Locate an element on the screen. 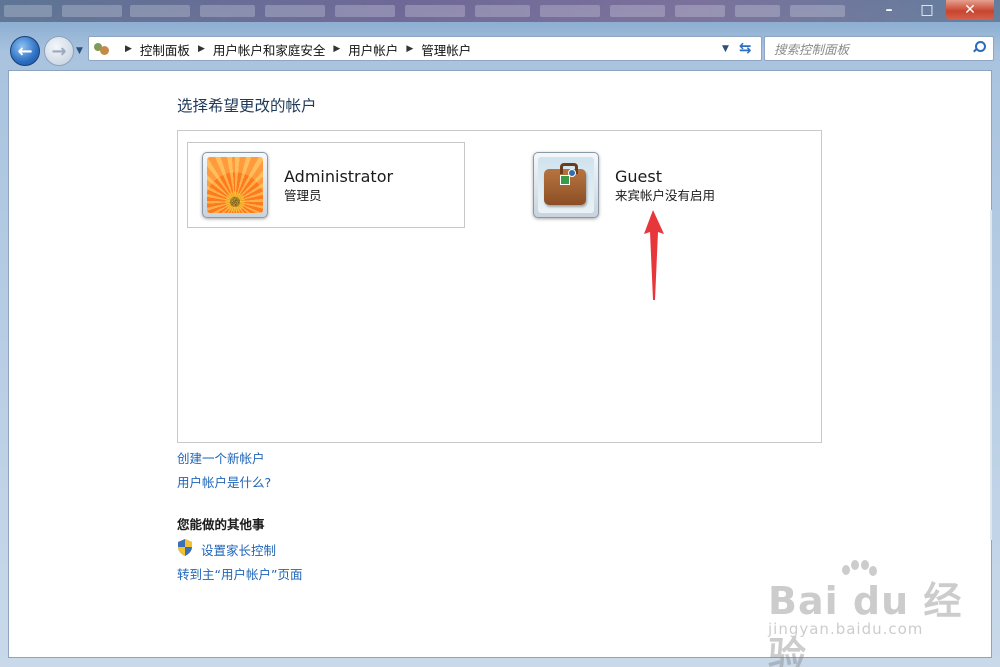  account-role: 来宾帐户没有启用 is located at coordinates (665, 195).